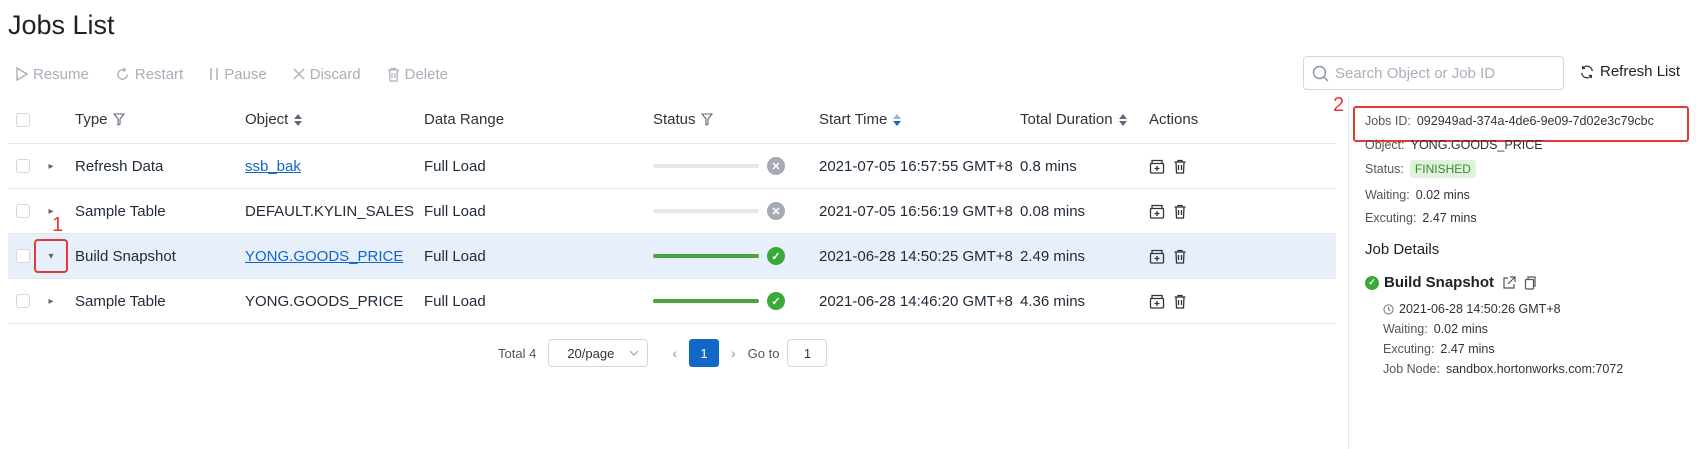 This screenshot has width=1701, height=449. Describe the element at coordinates (1535, 121) in the screenshot. I see `job-id-value: 092949ad-374a-4de6-9e09-7d02e3c79cbc` at that location.